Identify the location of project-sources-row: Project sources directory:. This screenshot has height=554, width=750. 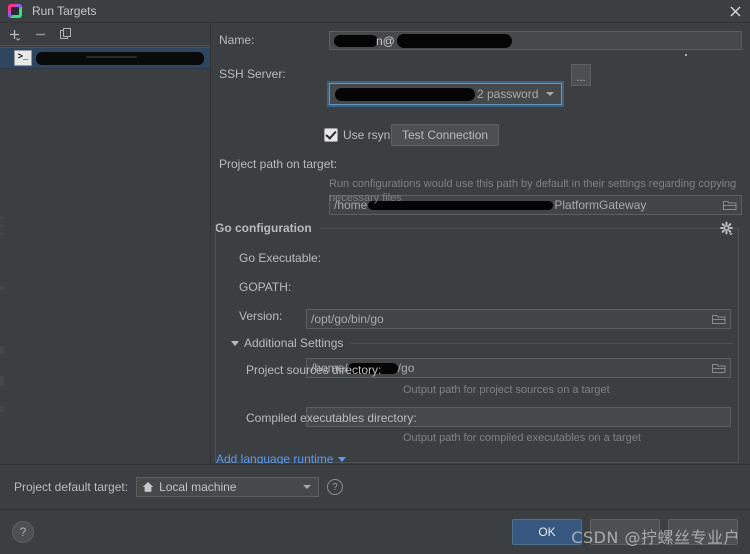
(313, 370).